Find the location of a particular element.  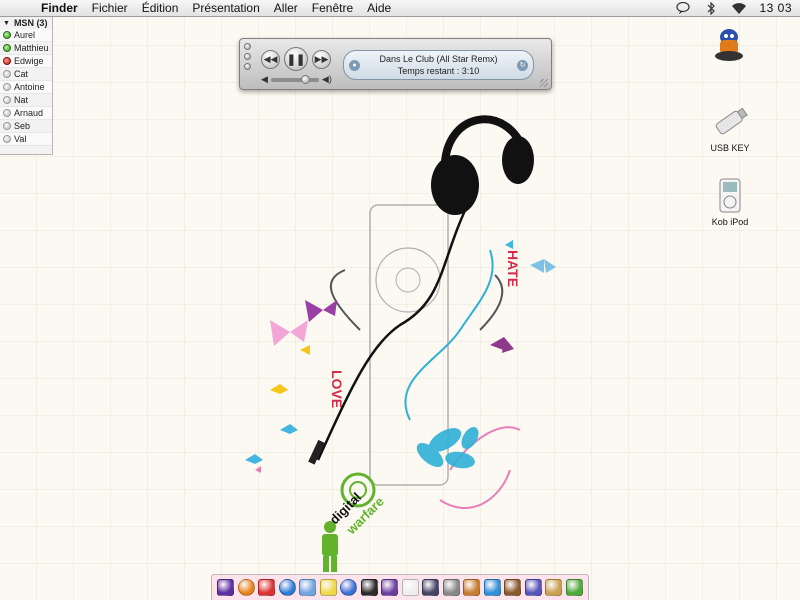

expose-icon is located at coordinates (431, 587).